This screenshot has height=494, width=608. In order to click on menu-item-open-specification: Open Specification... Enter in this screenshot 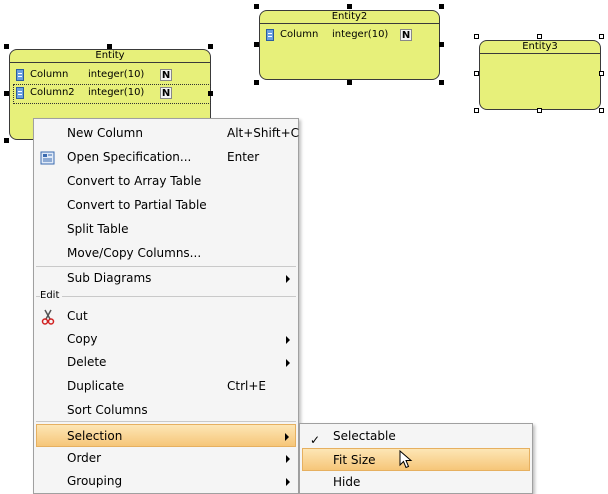, I will do `click(166, 157)`.